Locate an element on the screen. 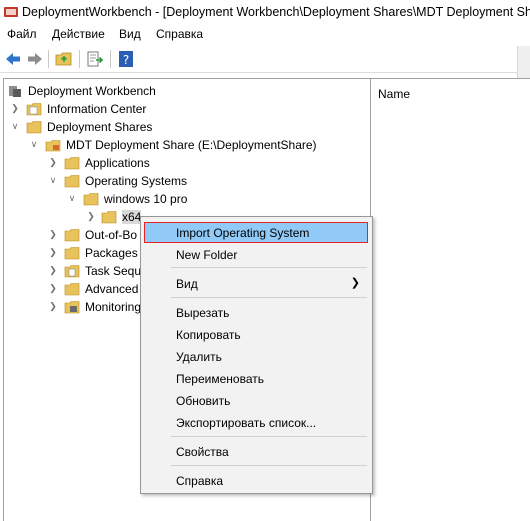 The width and height of the screenshot is (530, 521). toolbar: ? is located at coordinates (265, 59).